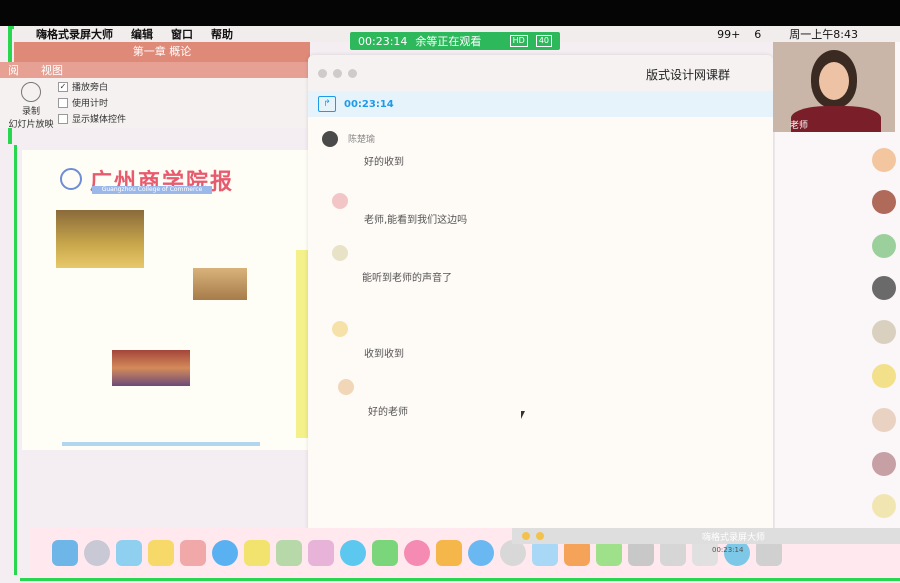  What do you see at coordinates (220, 284) in the screenshot?
I see `slide-photo-group` at bounding box center [220, 284].